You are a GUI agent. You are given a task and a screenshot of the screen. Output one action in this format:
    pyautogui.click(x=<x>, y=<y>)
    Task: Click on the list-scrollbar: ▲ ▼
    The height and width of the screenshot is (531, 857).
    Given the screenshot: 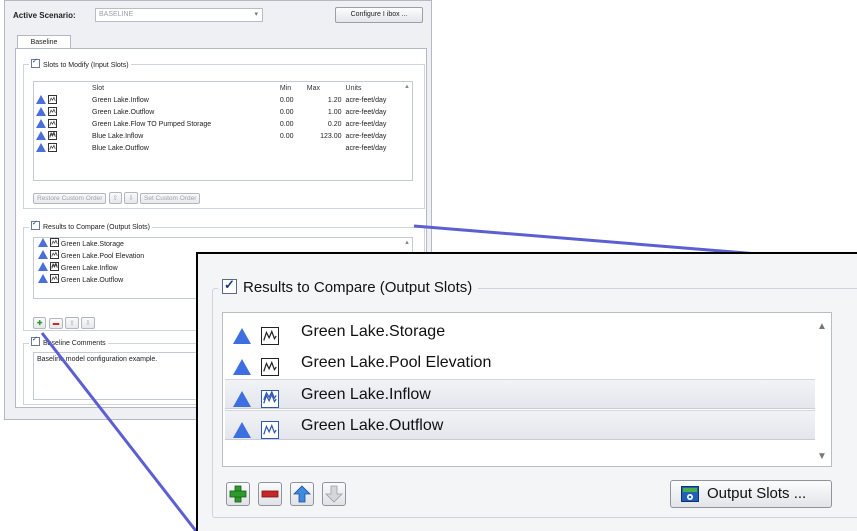 What is the action you would take?
    pyautogui.click(x=822, y=389)
    